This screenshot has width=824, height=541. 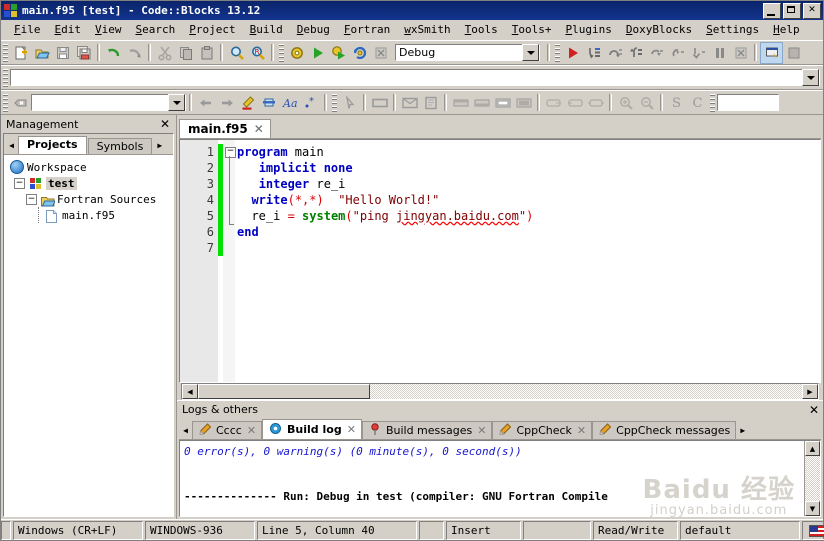 I want to click on search-input, so click(x=108, y=102).